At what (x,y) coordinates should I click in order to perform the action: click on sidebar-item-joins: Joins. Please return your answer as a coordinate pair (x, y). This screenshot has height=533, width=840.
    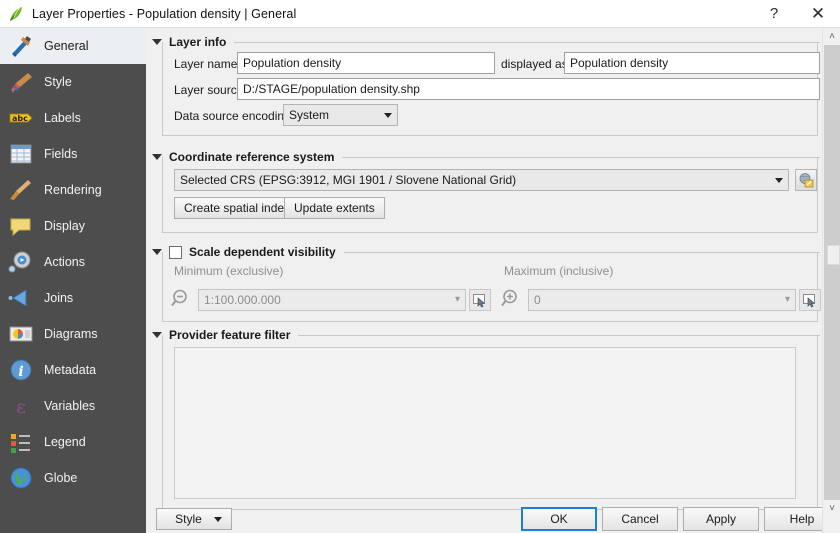
    Looking at the image, I should click on (73, 298).